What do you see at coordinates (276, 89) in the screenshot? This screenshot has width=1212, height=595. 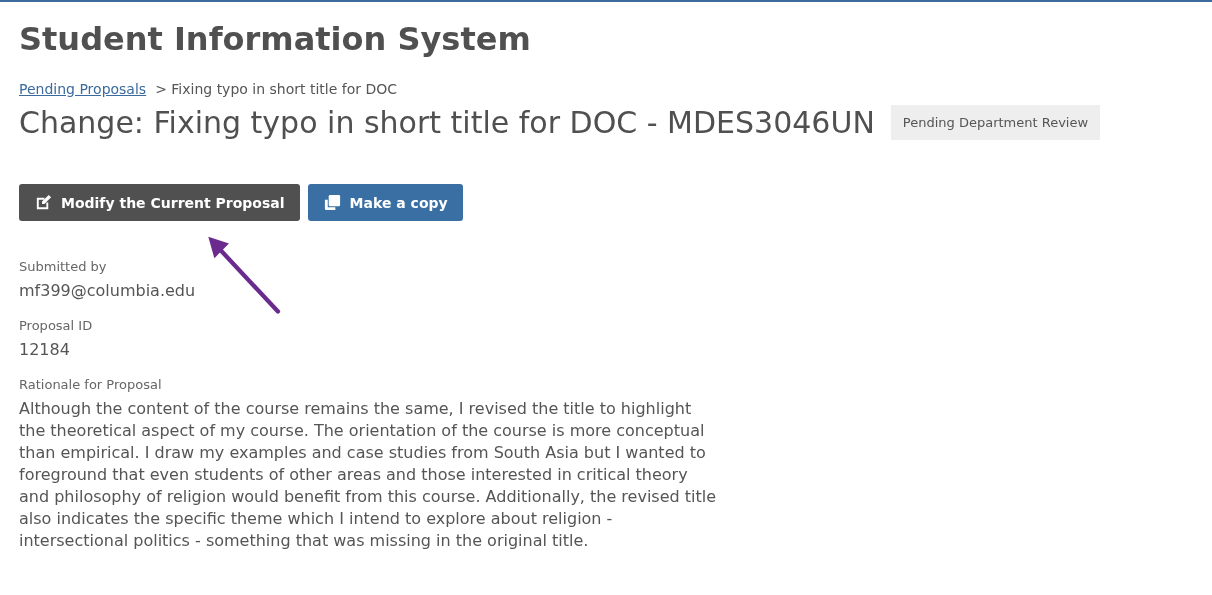 I see `breadcrumb-current: > Fixing typo in short title for DOC` at bounding box center [276, 89].